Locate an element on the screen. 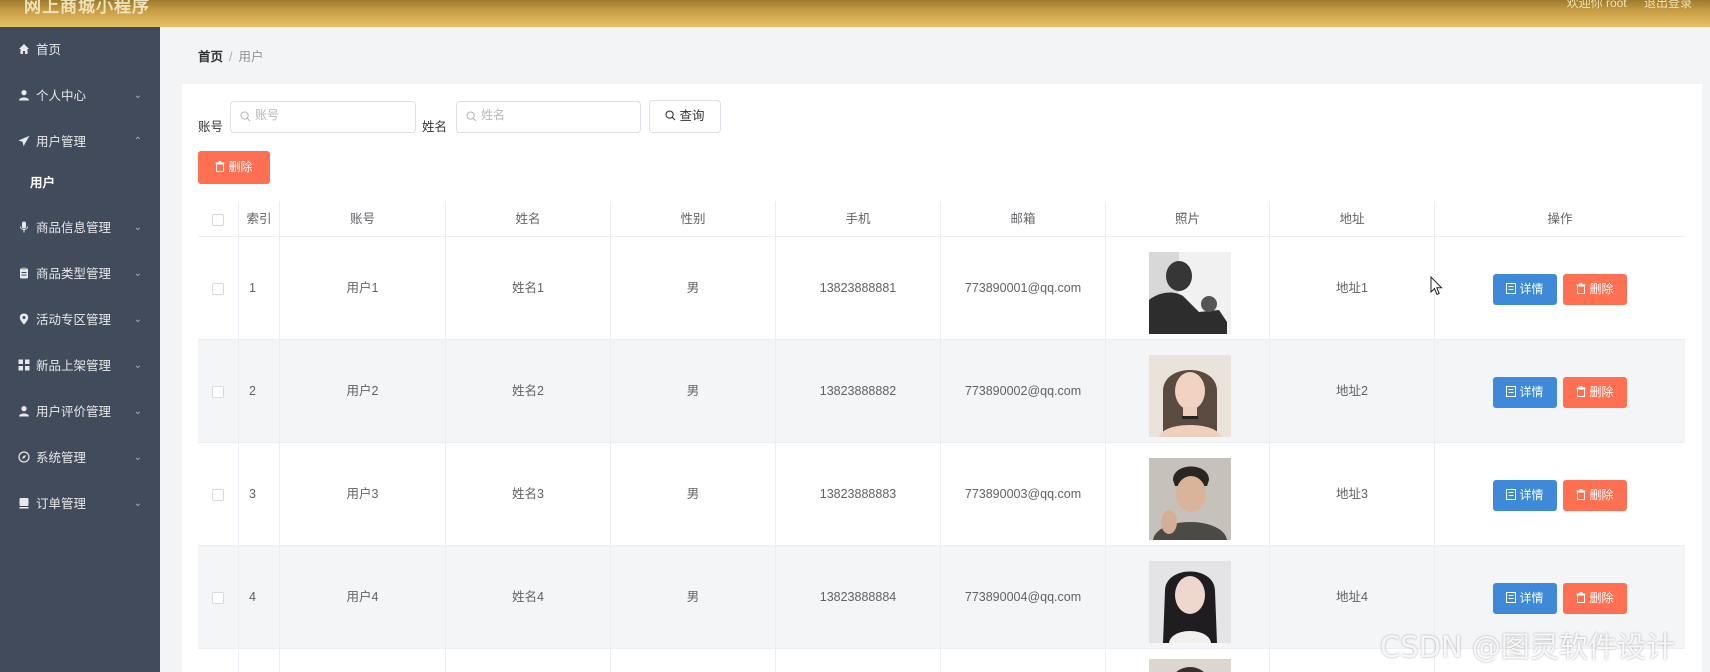 This screenshot has width=1710, height=672. header-links: 欢迎你 root 退出登录 is located at coordinates (1622, 5).